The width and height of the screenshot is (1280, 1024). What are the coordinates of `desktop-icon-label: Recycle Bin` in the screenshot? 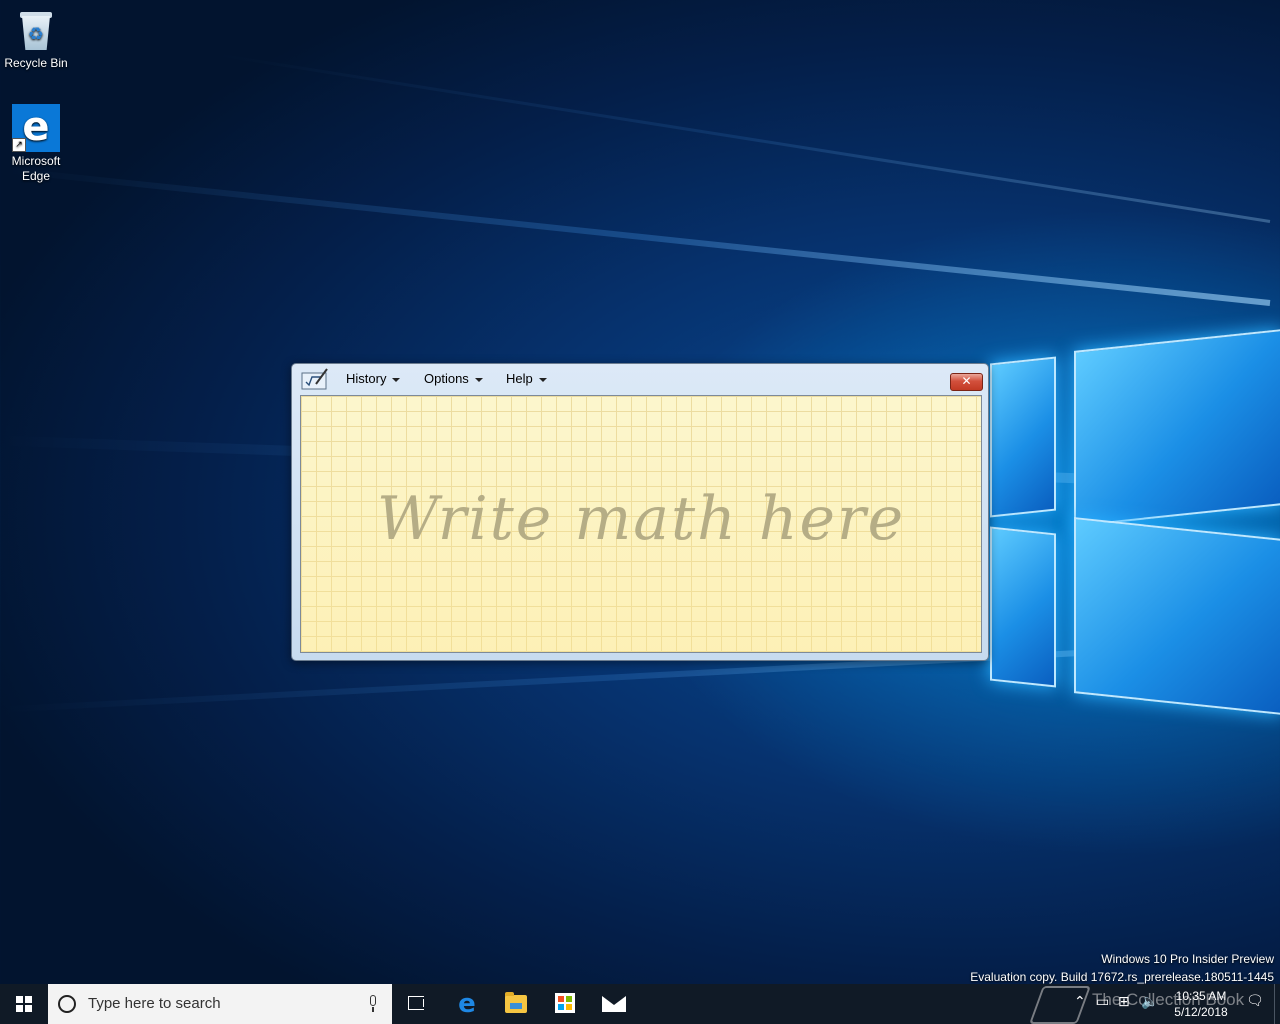 It's located at (36, 63).